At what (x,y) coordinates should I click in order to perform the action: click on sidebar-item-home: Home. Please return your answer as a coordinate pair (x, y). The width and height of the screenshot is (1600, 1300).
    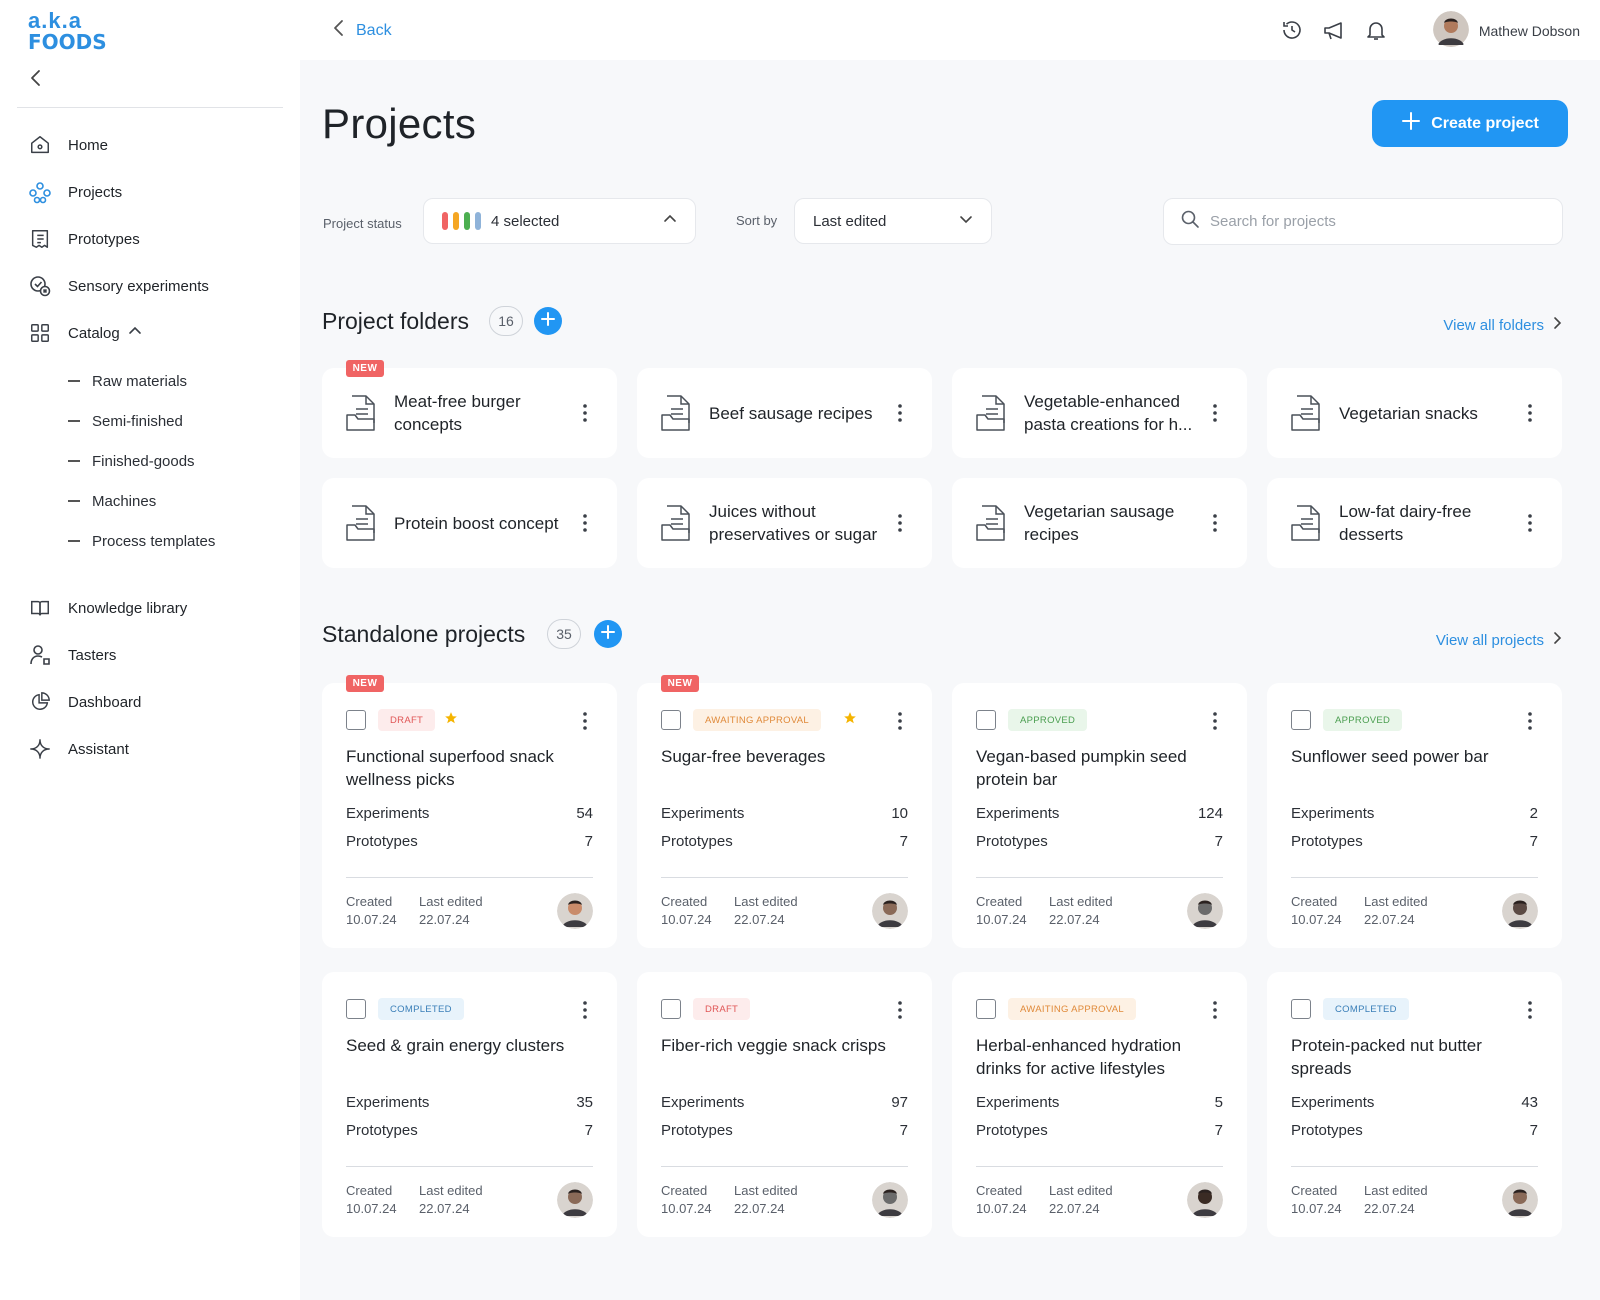
    Looking at the image, I should click on (68, 145).